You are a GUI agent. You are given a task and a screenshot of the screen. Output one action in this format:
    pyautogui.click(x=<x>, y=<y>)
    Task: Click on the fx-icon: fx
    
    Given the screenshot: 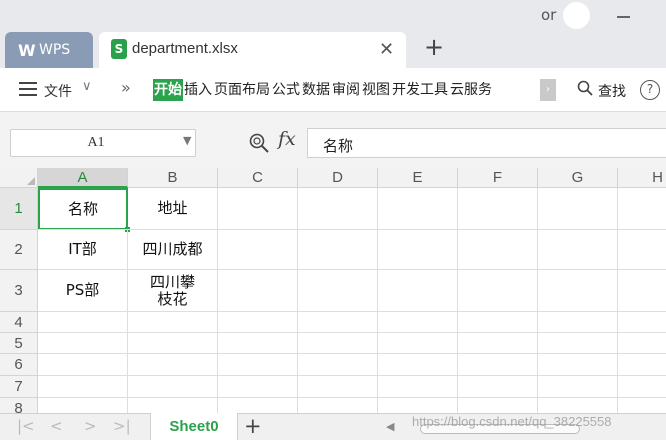 What is the action you would take?
    pyautogui.click(x=287, y=139)
    